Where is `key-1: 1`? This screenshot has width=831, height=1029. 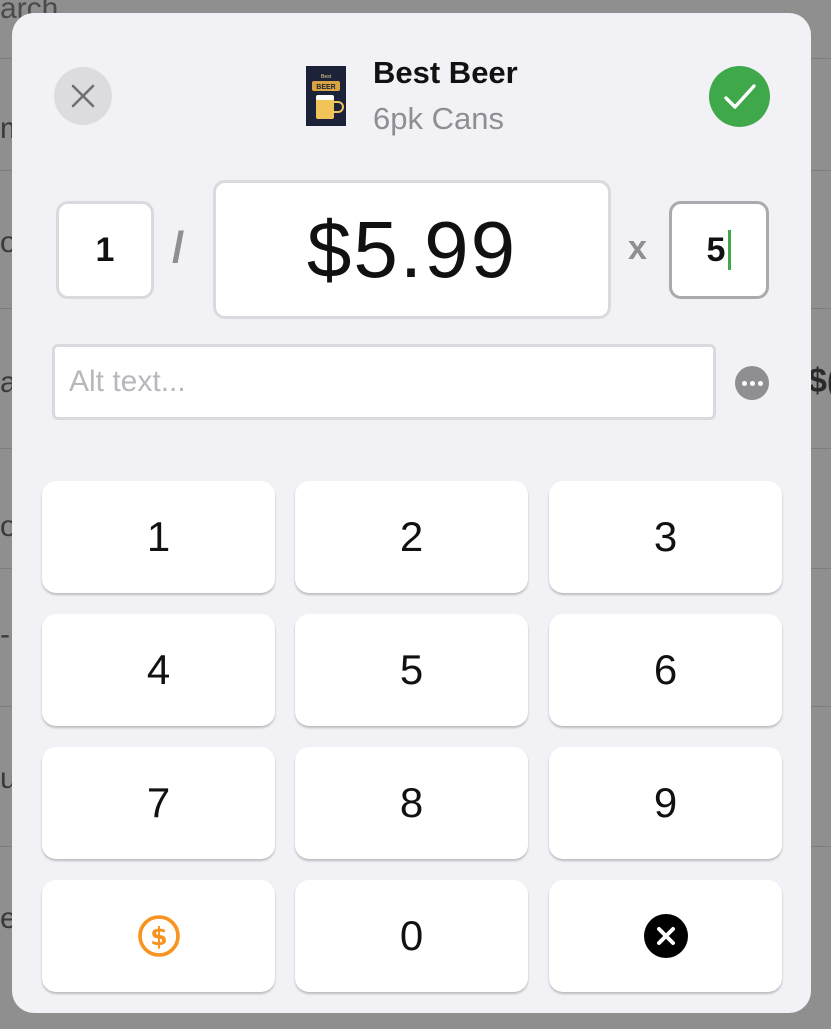 key-1: 1 is located at coordinates (158, 537).